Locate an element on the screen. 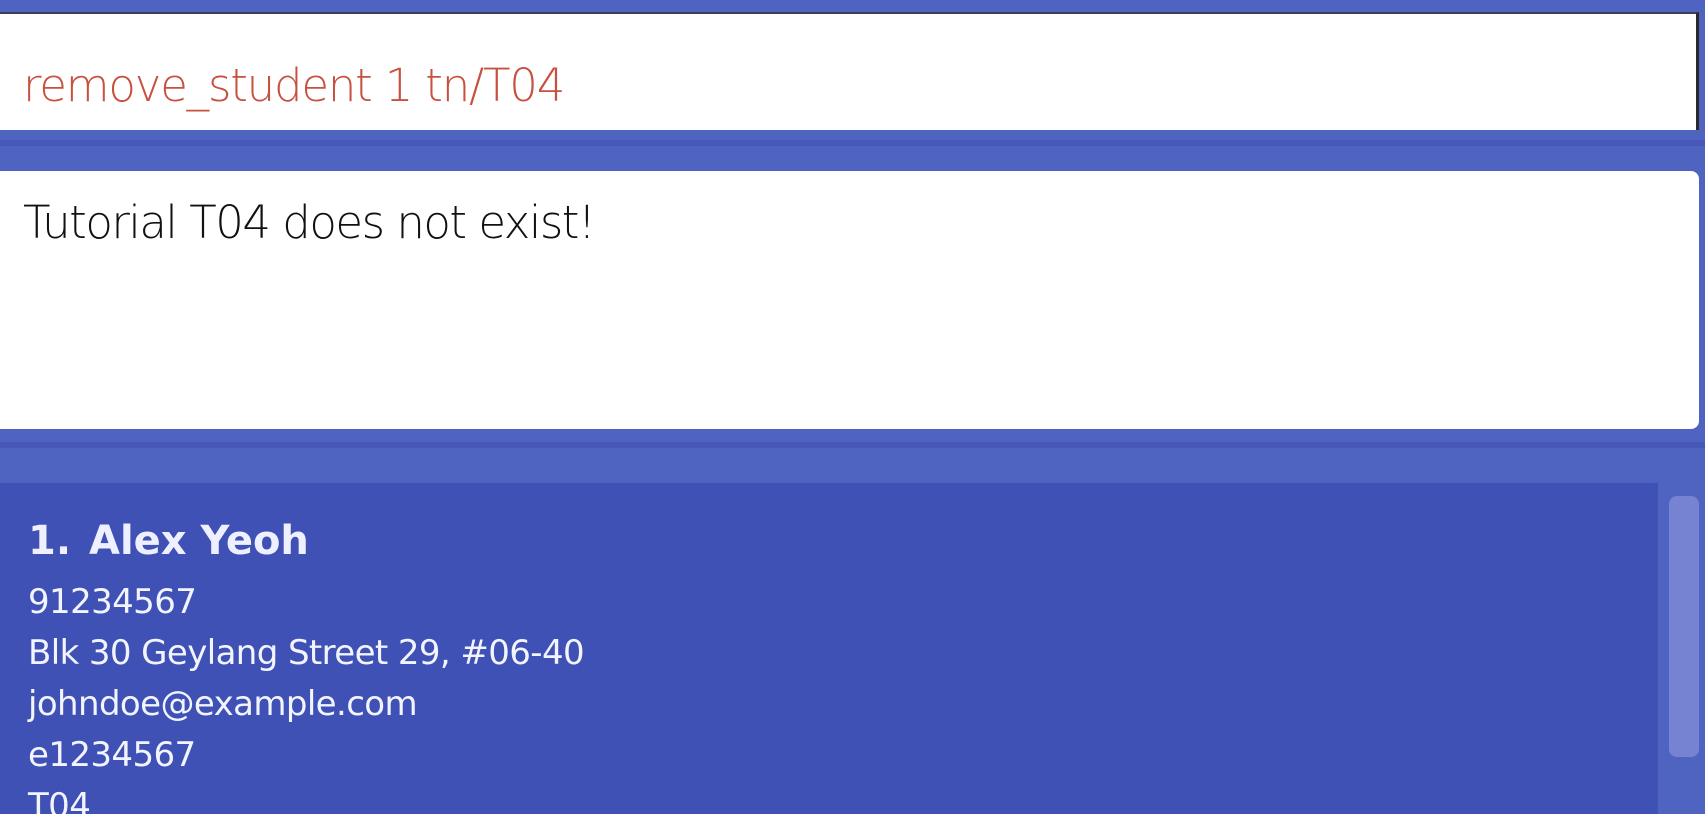 The image size is (1705, 814). result-message: Tutorial T04 does not exist! is located at coordinates (309, 222).